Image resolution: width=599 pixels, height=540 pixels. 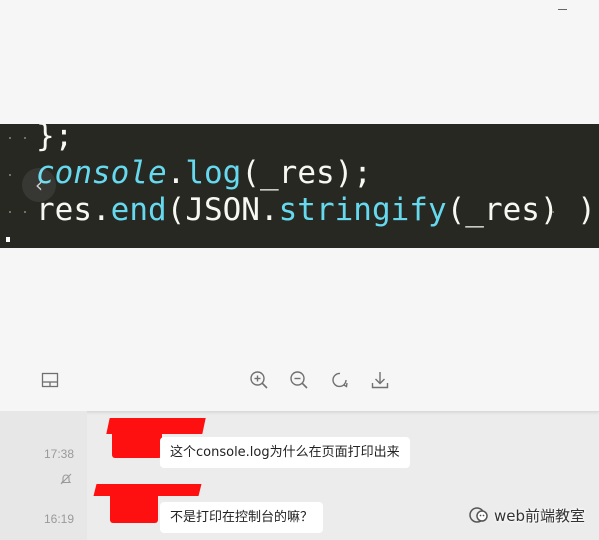 What do you see at coordinates (478, 515) in the screenshot?
I see `wechat-official-account-logo` at bounding box center [478, 515].